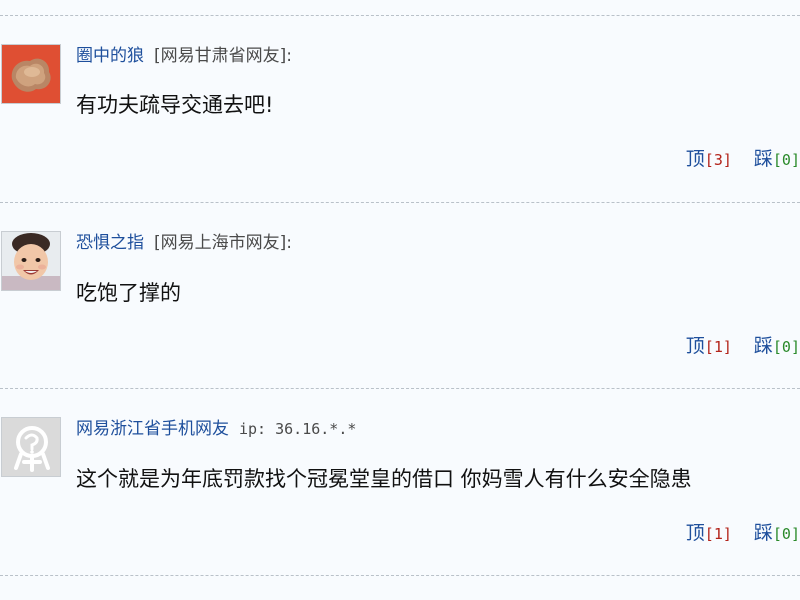  What do you see at coordinates (31, 74) in the screenshot?
I see `rock-avatar-icon` at bounding box center [31, 74].